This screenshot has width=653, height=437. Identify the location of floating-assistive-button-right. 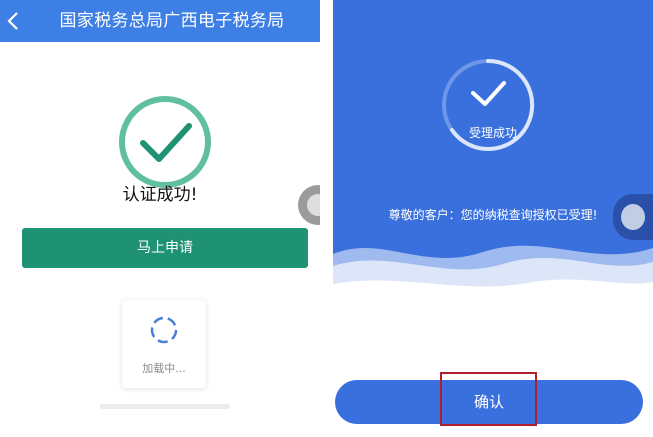
(633, 217).